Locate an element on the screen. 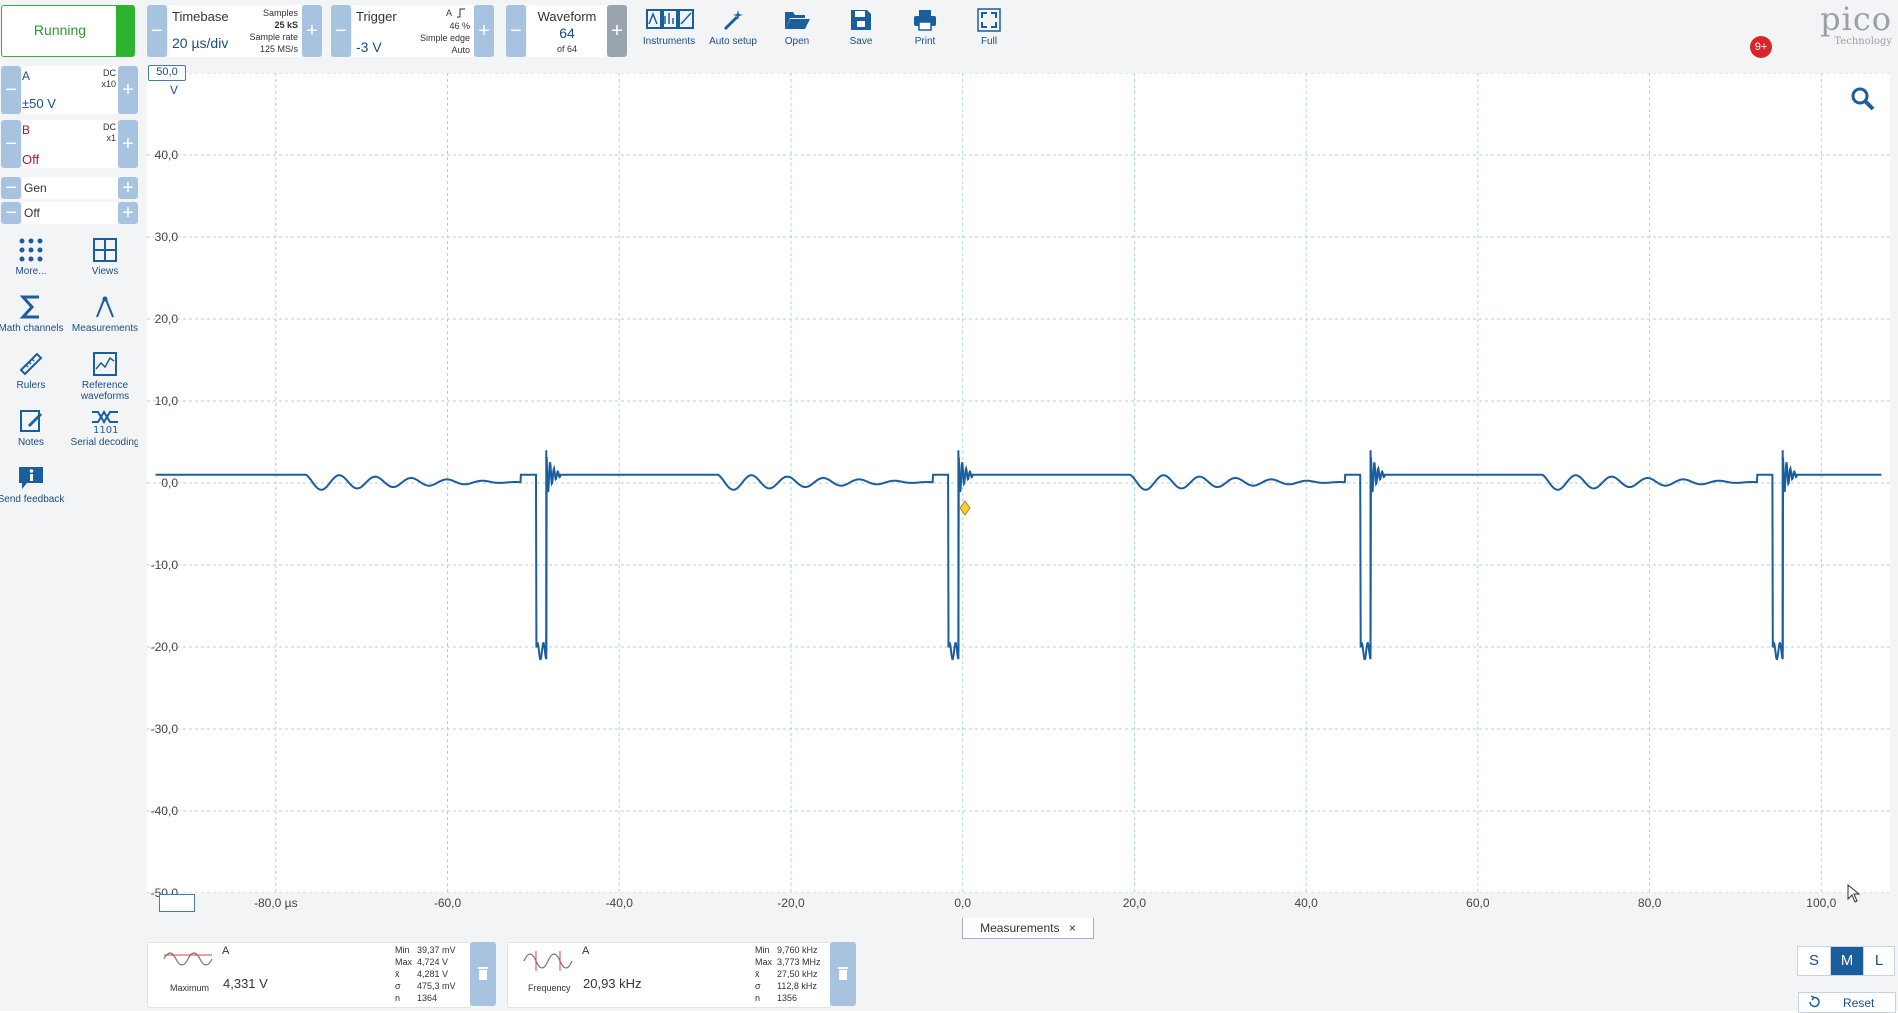  mouse-cursor-icon is located at coordinates (1854, 893).